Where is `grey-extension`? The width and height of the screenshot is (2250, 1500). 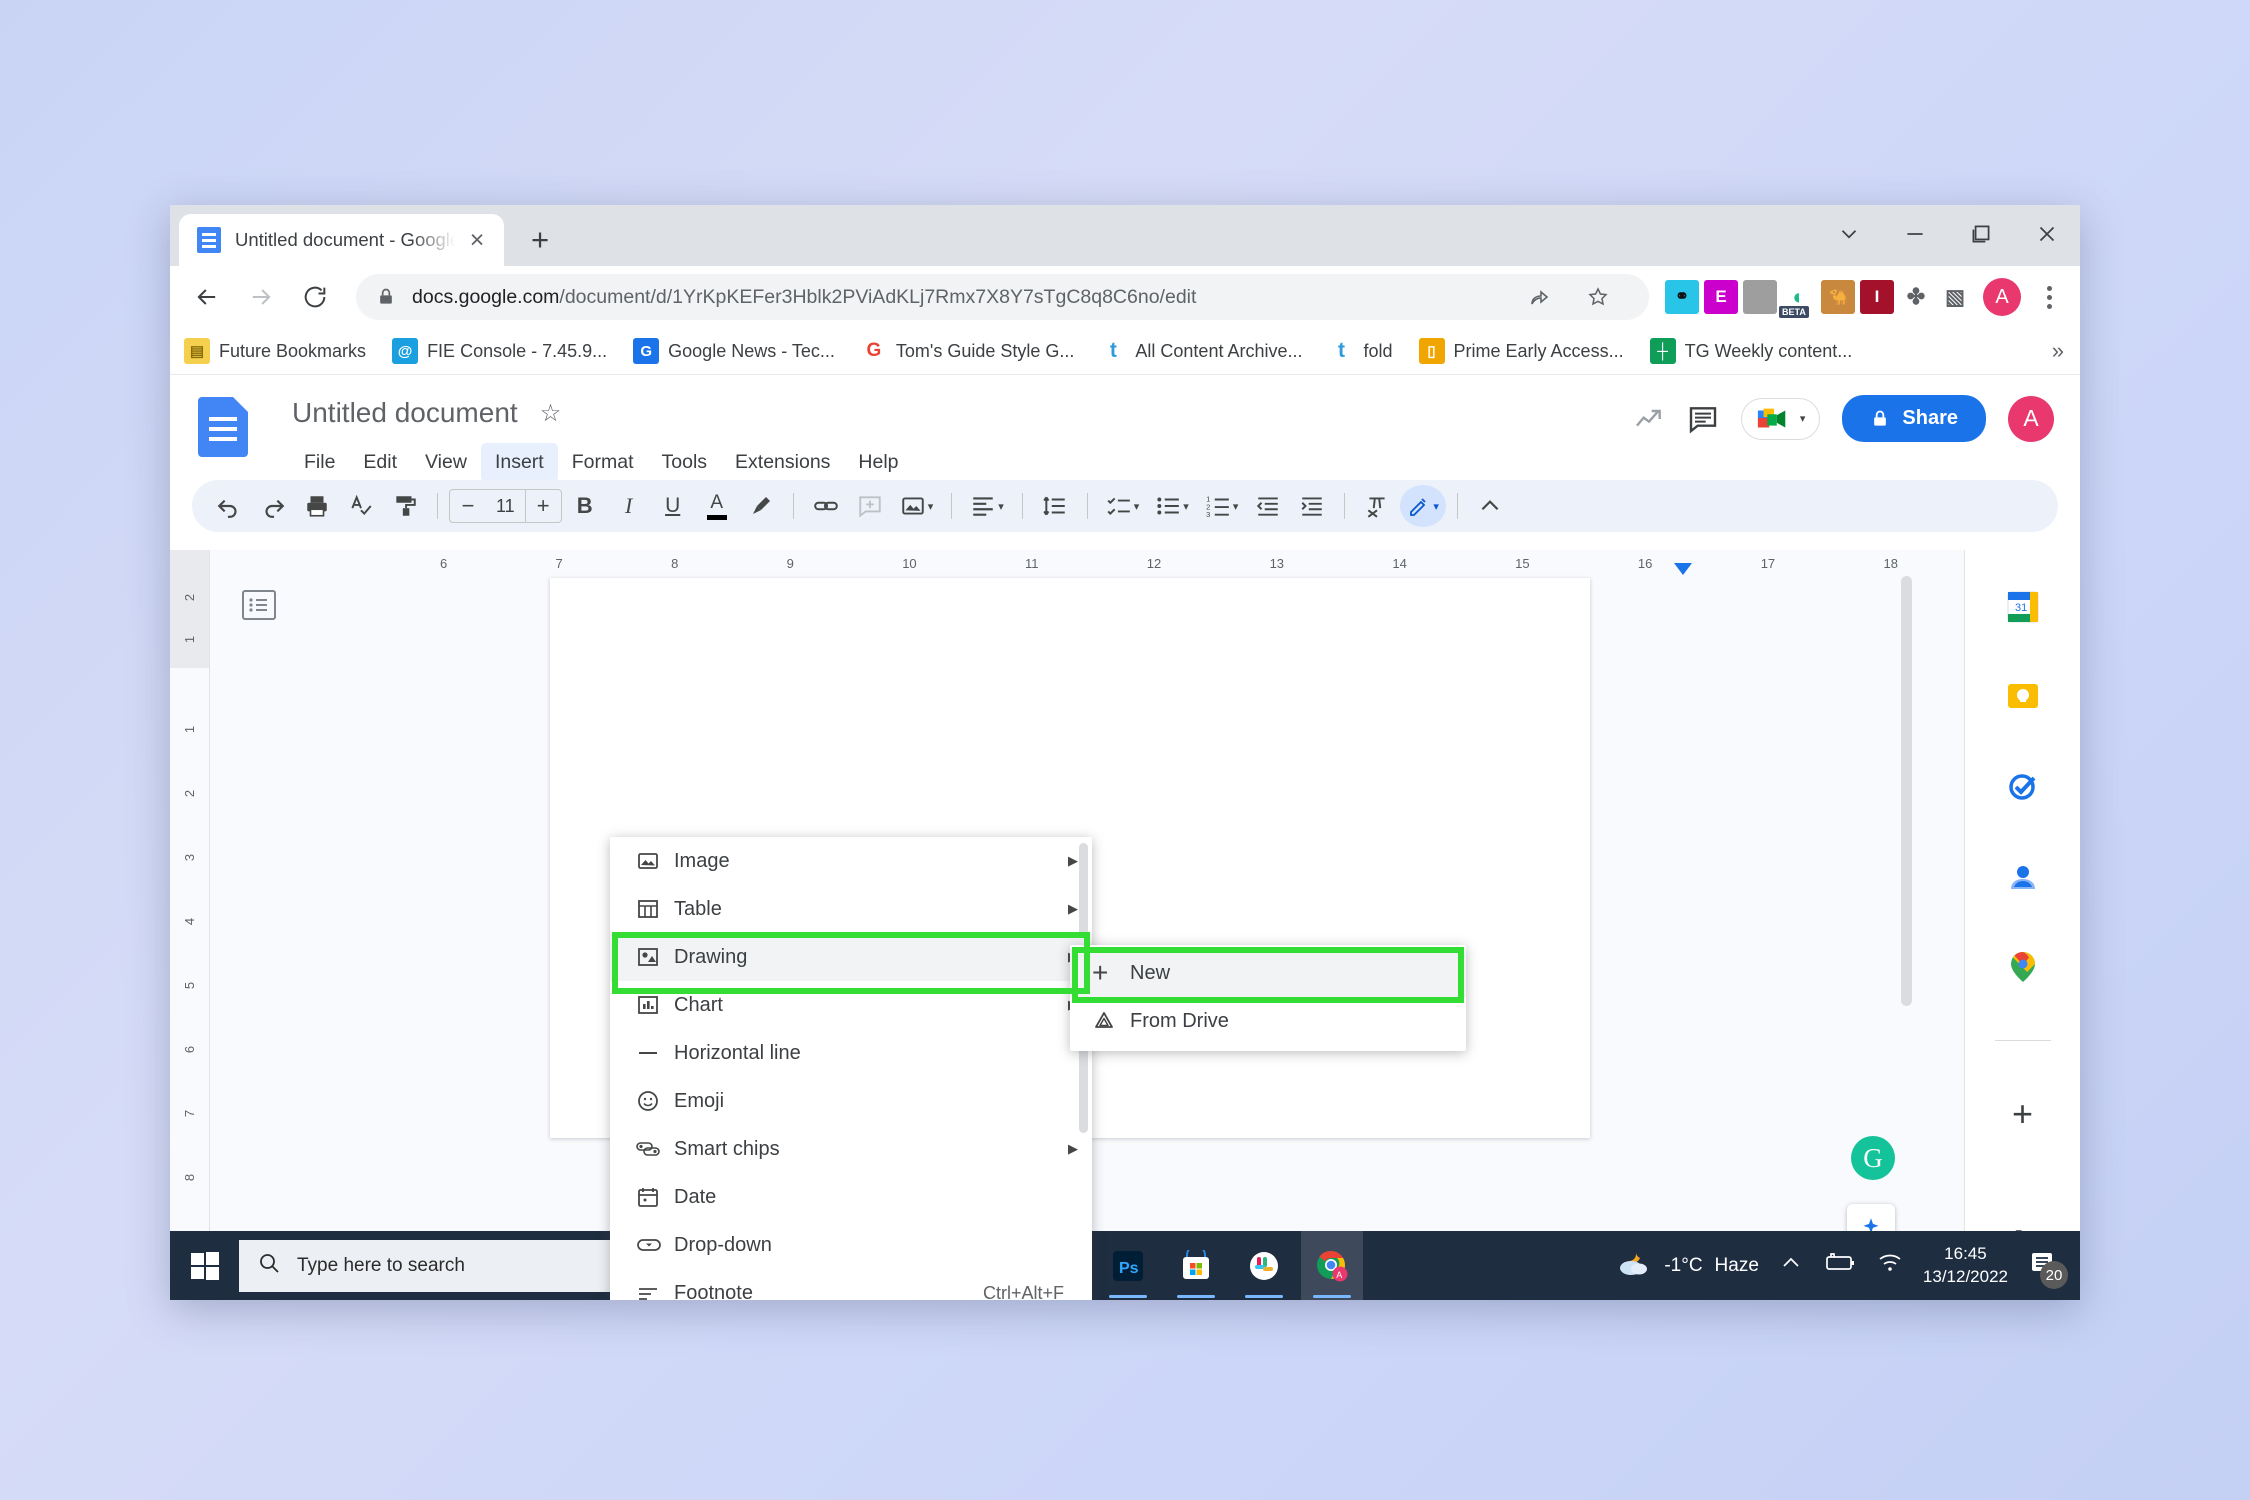
grey-extension is located at coordinates (1760, 297).